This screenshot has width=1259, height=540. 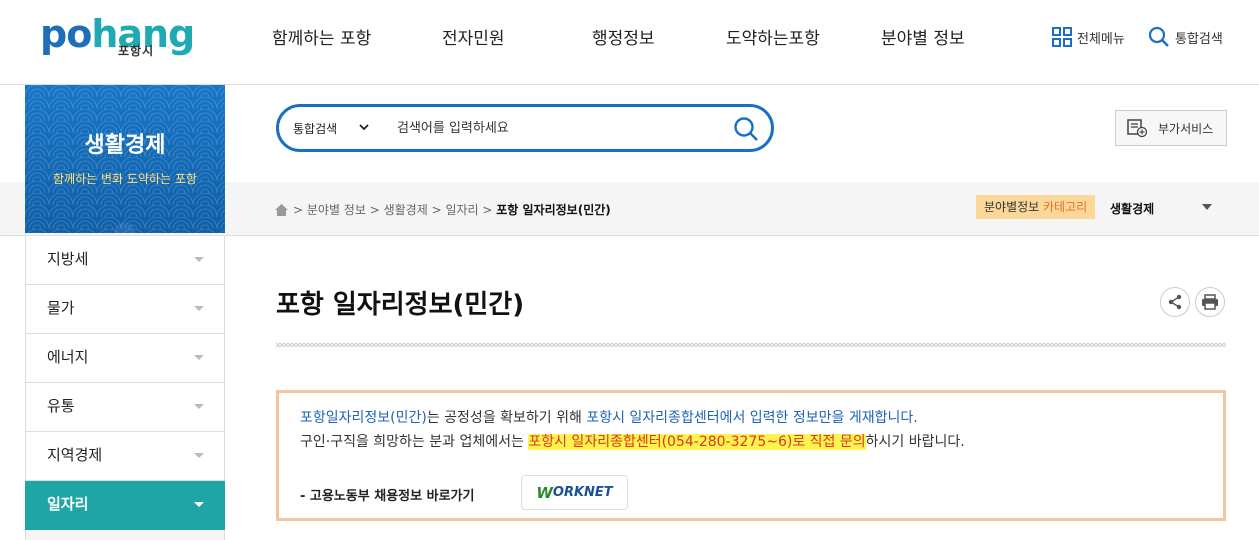 I want to click on side-menu: 지방세 물가 에너지 유통 지역경제 일자리, so click(x=125, y=388).